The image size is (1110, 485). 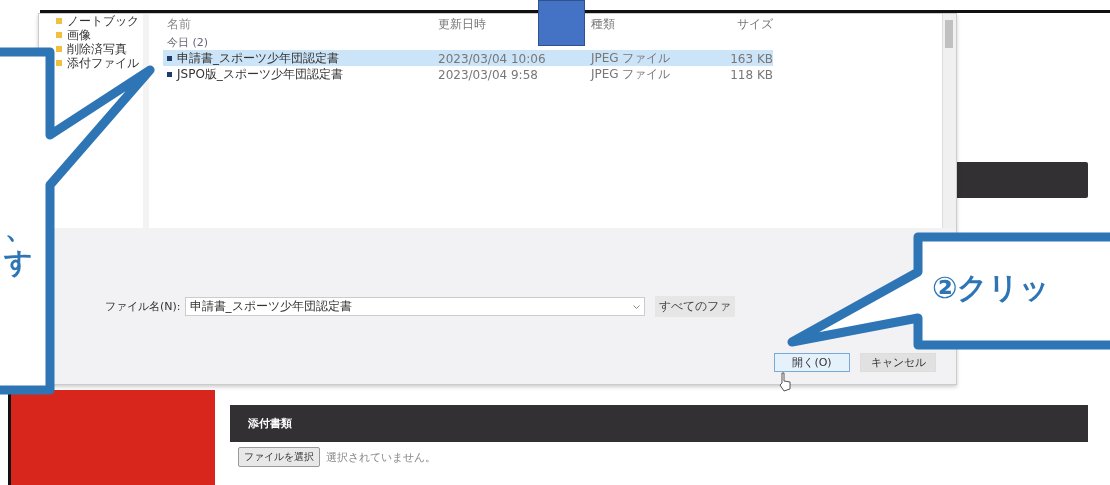 I want to click on column-header: 更新日時, so click(x=462, y=23).